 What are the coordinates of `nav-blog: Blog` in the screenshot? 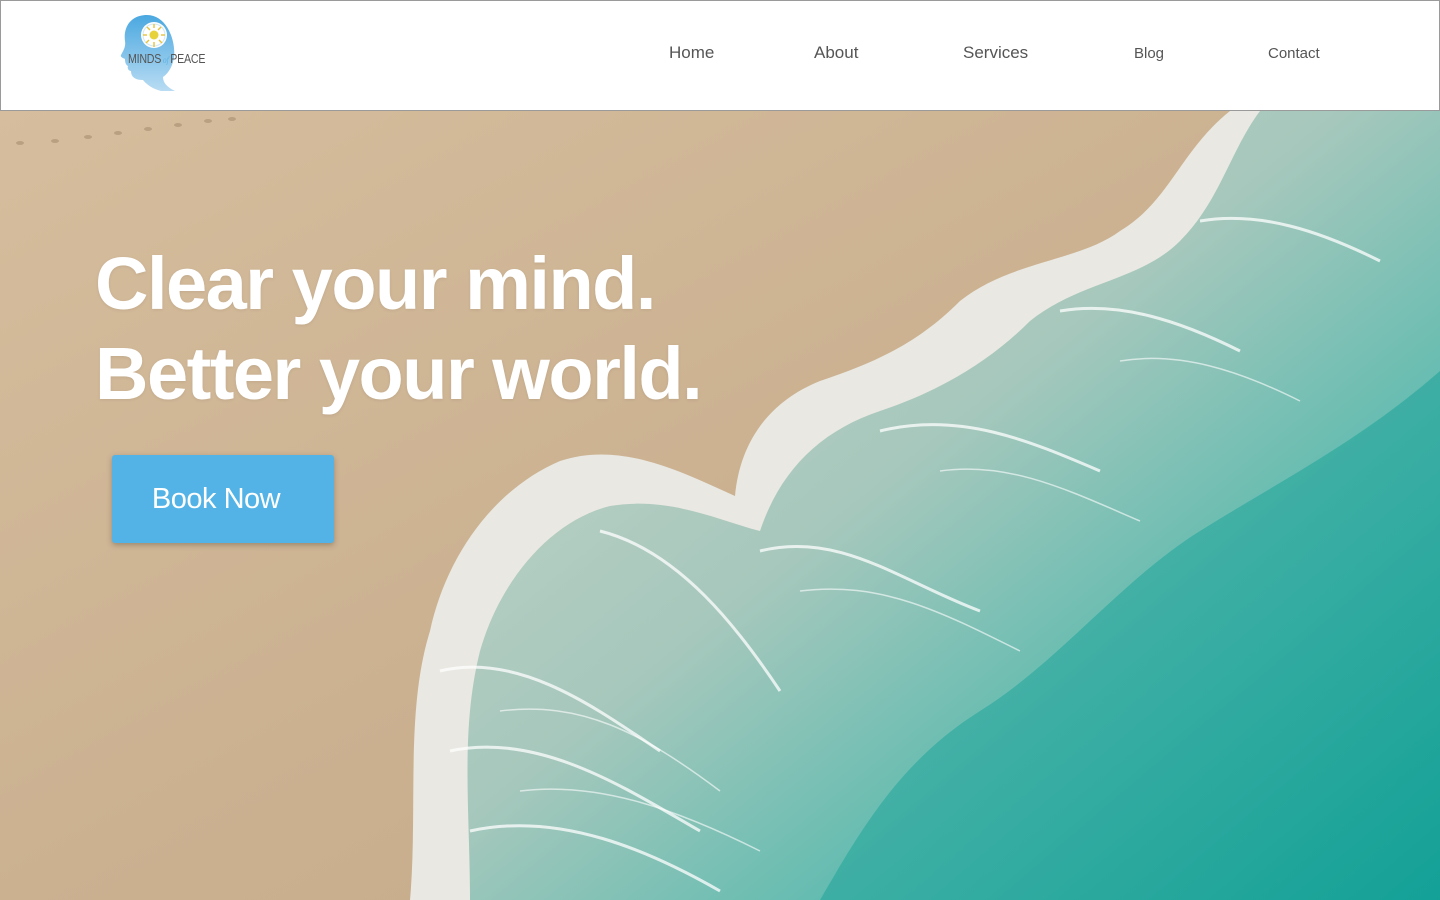 It's located at (1149, 53).